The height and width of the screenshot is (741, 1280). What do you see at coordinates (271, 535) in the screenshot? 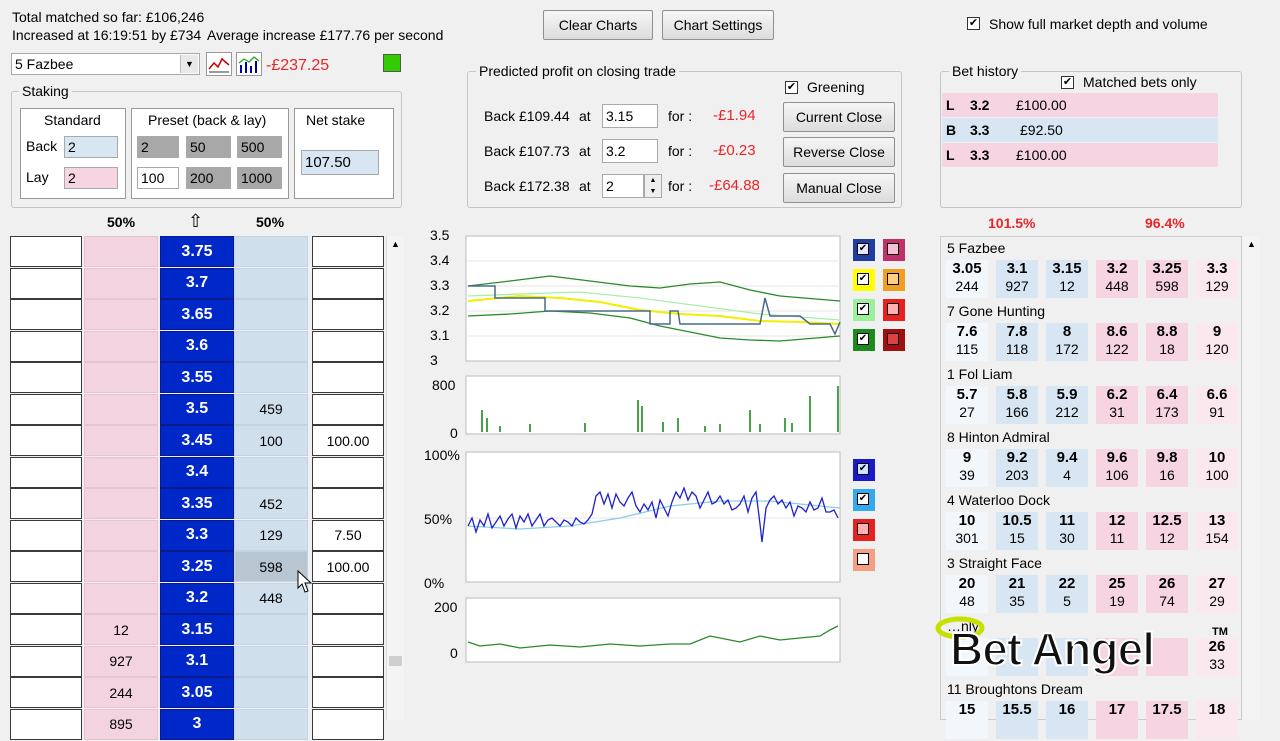
I see `ladder-back-cell: 129` at bounding box center [271, 535].